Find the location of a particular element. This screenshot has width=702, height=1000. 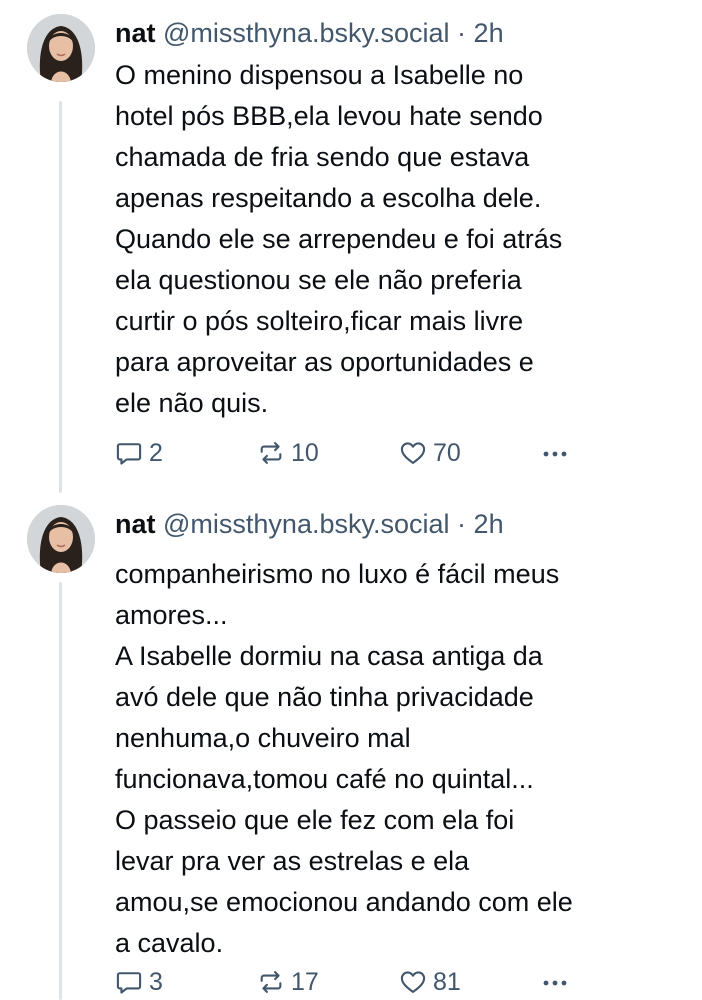

post-text-line: A Isabelle dormiu na casa antiga da is located at coordinates (329, 656).